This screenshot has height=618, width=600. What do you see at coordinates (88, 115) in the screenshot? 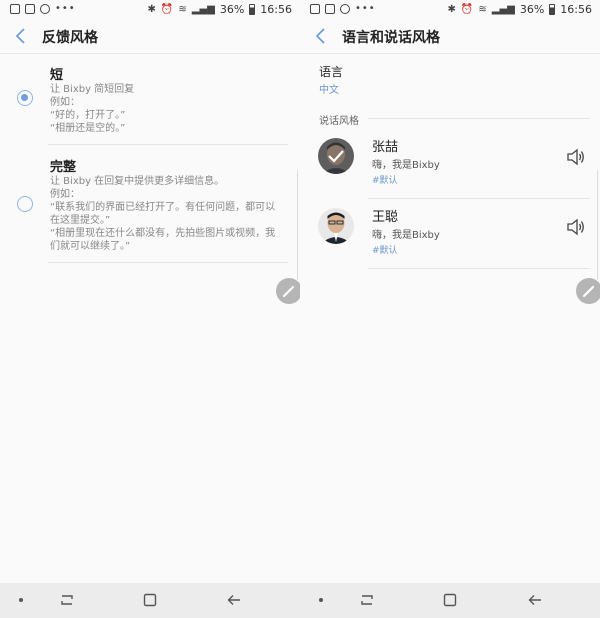
I see `option-desc-line: “好的，打开了。”` at bounding box center [88, 115].